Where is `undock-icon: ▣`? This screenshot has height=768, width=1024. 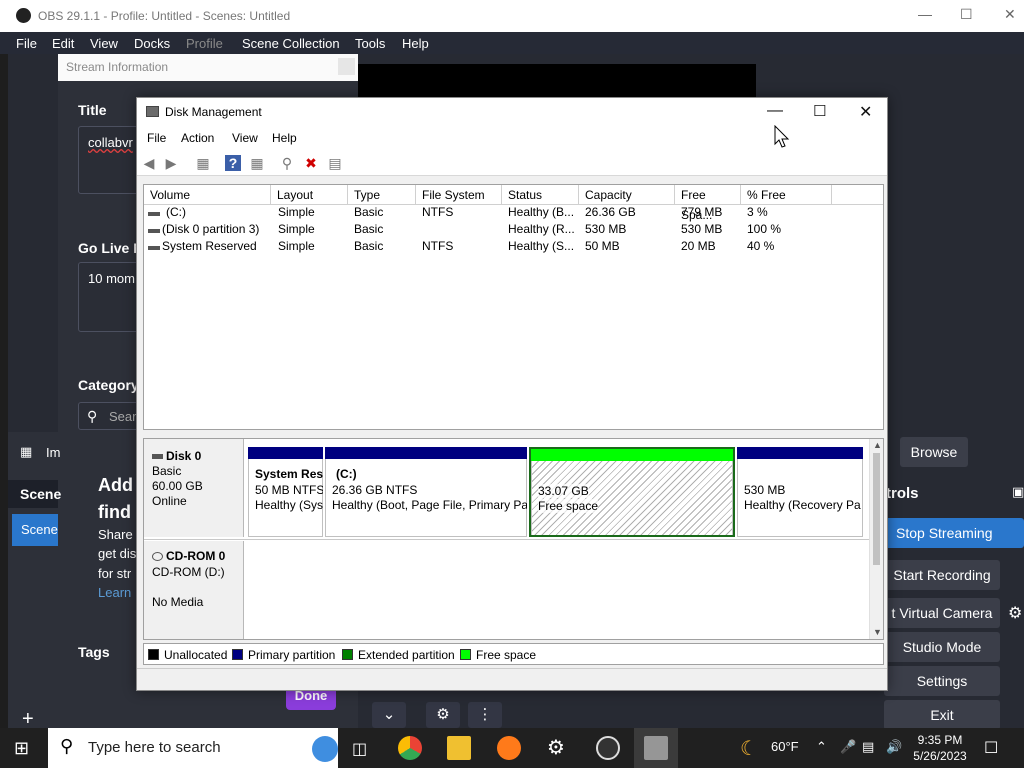
undock-icon: ▣ is located at coordinates (1018, 492).